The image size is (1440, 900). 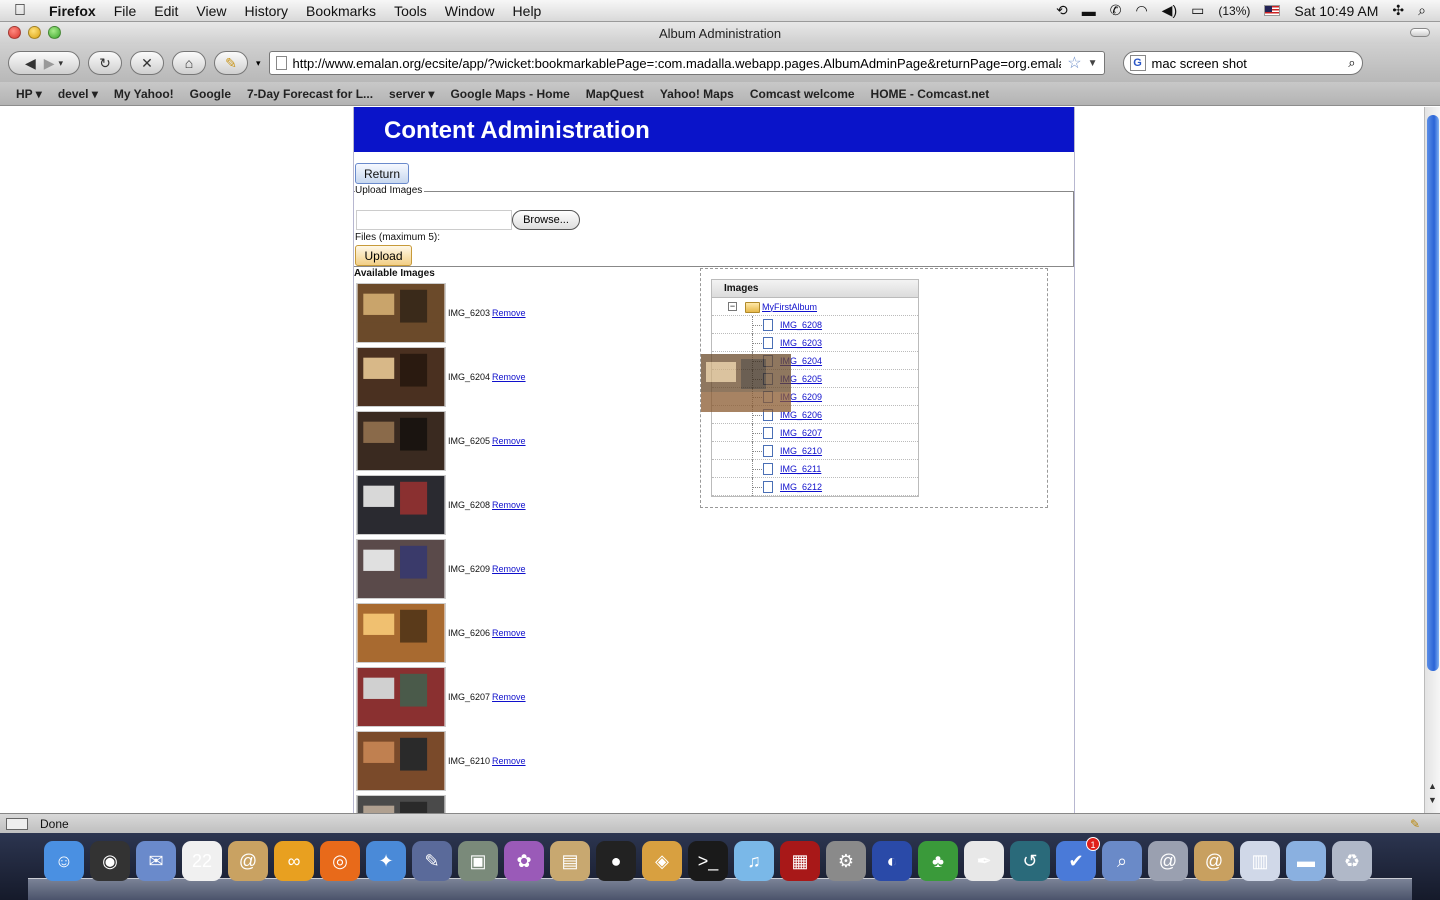 What do you see at coordinates (789, 307) in the screenshot?
I see `album-link: MyFirstAlbum` at bounding box center [789, 307].